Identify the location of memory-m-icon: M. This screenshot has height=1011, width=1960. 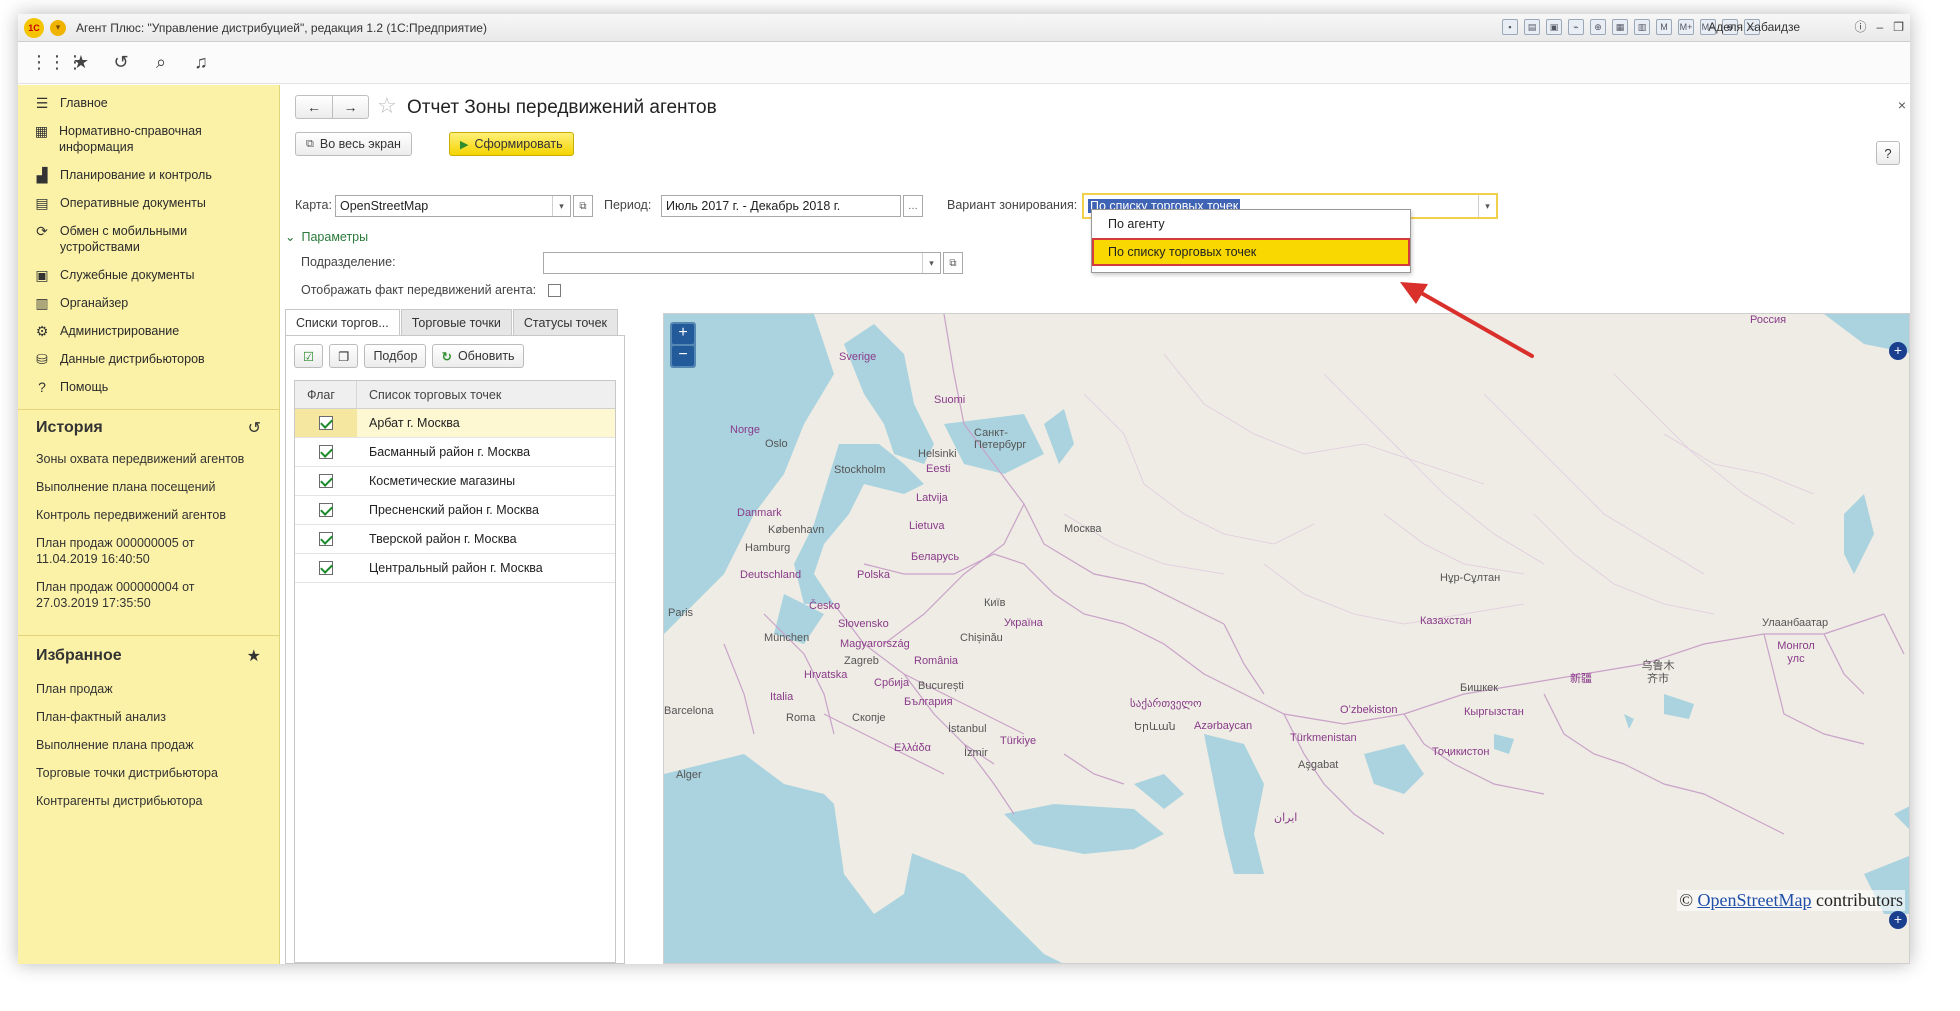
(1664, 27).